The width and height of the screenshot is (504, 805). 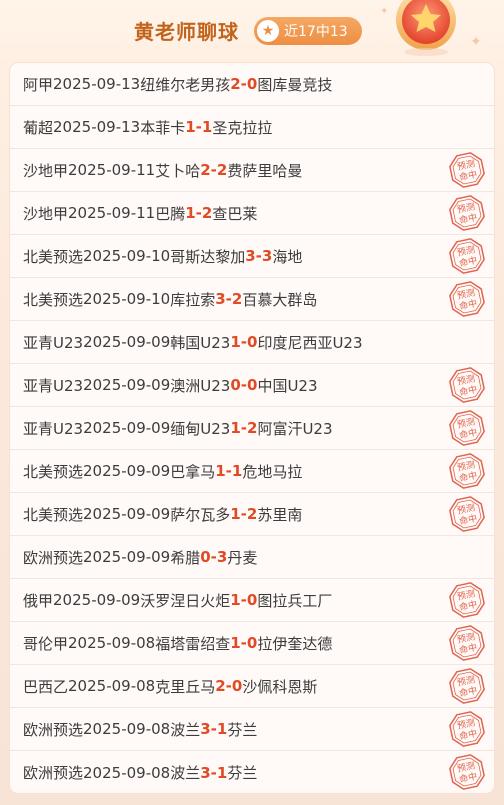 What do you see at coordinates (252, 84) in the screenshot?
I see `match-row: 阿甲 2025-09-13 纽维尔老男孩 2 - 0 图库曼竞技` at bounding box center [252, 84].